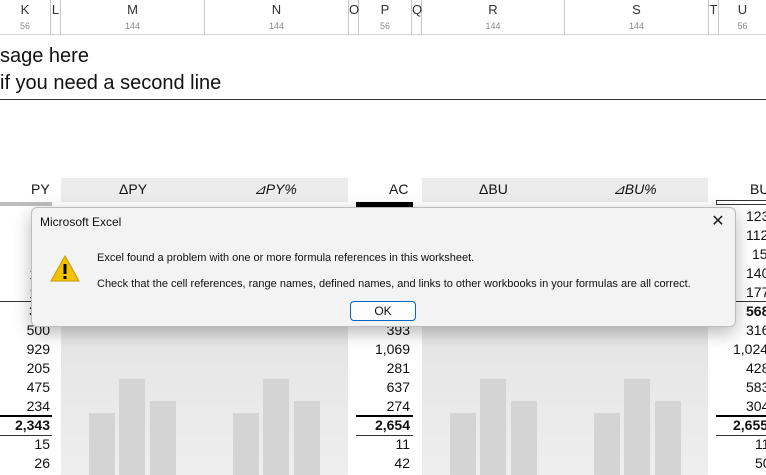  What do you see at coordinates (756, 387) in the screenshot?
I see `bu-cell: 583` at bounding box center [756, 387].